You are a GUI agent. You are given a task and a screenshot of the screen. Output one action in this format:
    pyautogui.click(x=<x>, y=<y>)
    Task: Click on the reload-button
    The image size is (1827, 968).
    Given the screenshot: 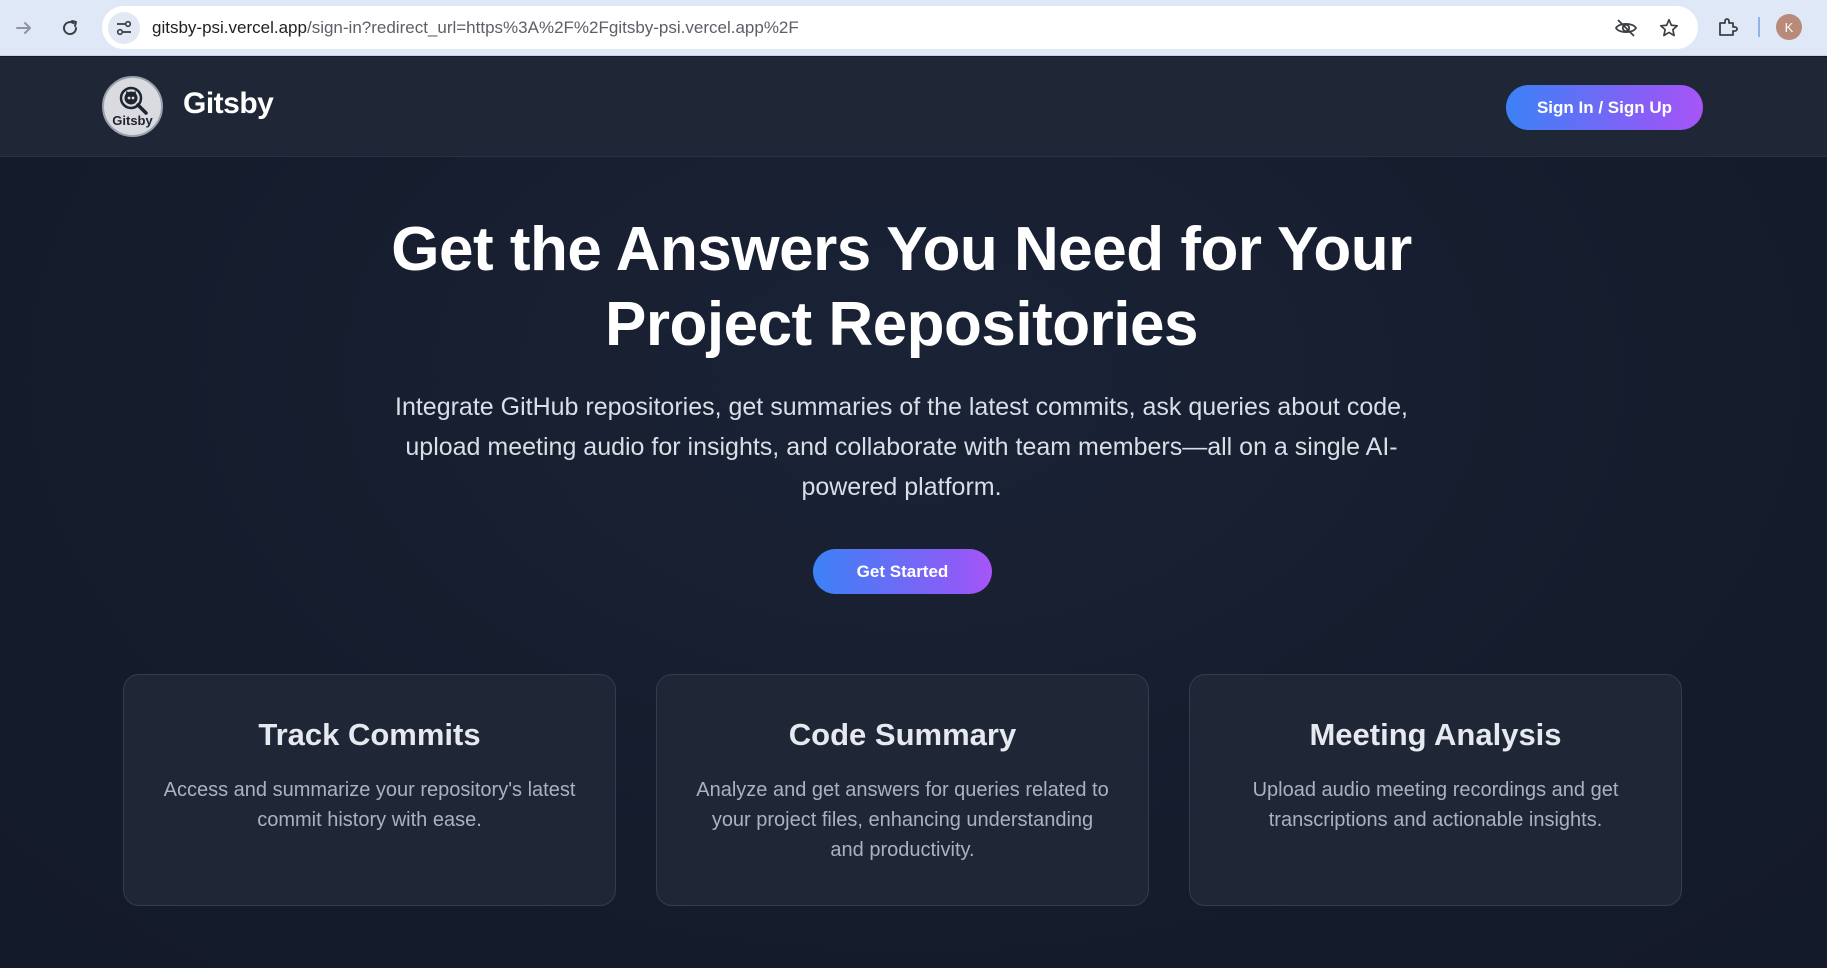 What is the action you would take?
    pyautogui.click(x=70, y=28)
    